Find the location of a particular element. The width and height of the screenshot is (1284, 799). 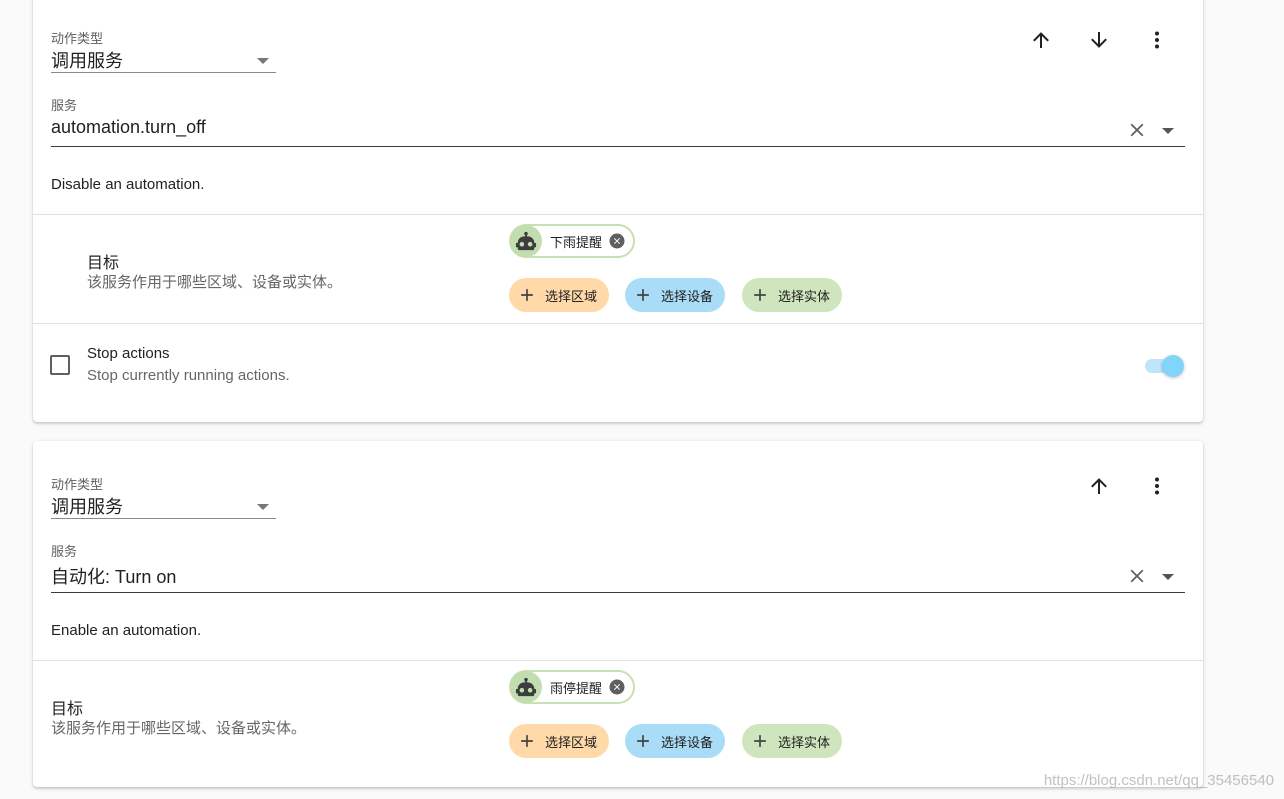

option-title: Stop actions is located at coordinates (128, 353).